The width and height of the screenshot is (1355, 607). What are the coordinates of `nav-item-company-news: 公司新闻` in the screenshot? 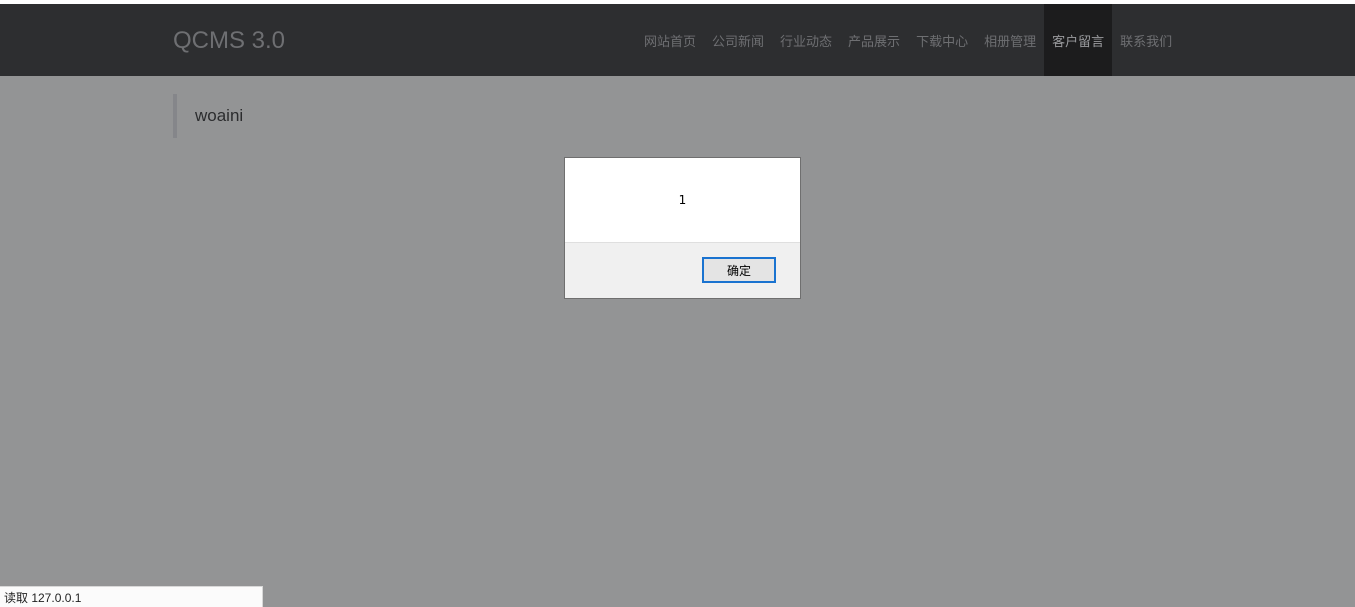 It's located at (738, 40).